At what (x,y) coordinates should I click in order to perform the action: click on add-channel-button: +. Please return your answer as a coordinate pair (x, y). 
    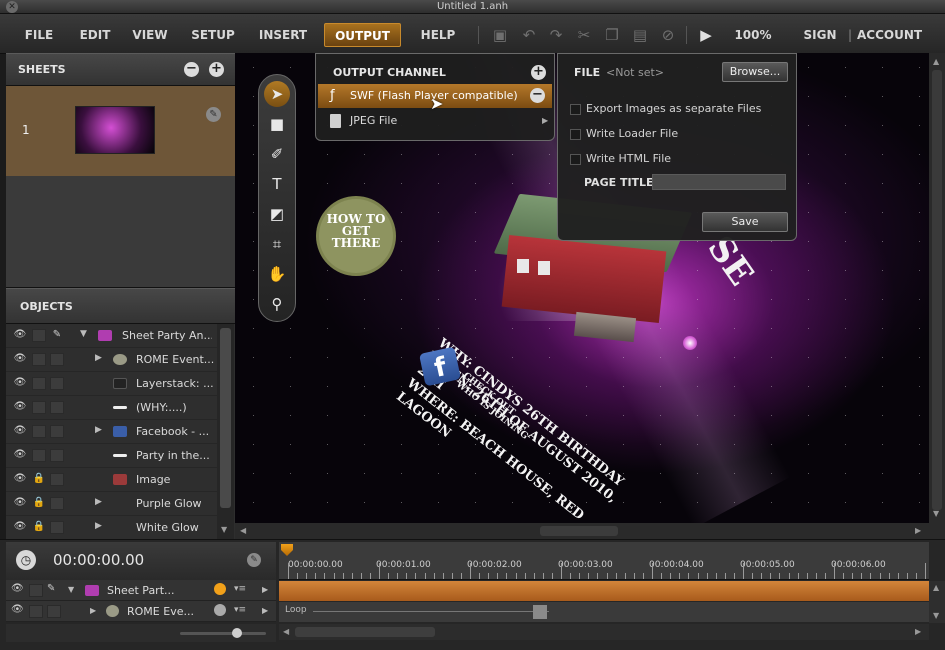
    Looking at the image, I should click on (538, 72).